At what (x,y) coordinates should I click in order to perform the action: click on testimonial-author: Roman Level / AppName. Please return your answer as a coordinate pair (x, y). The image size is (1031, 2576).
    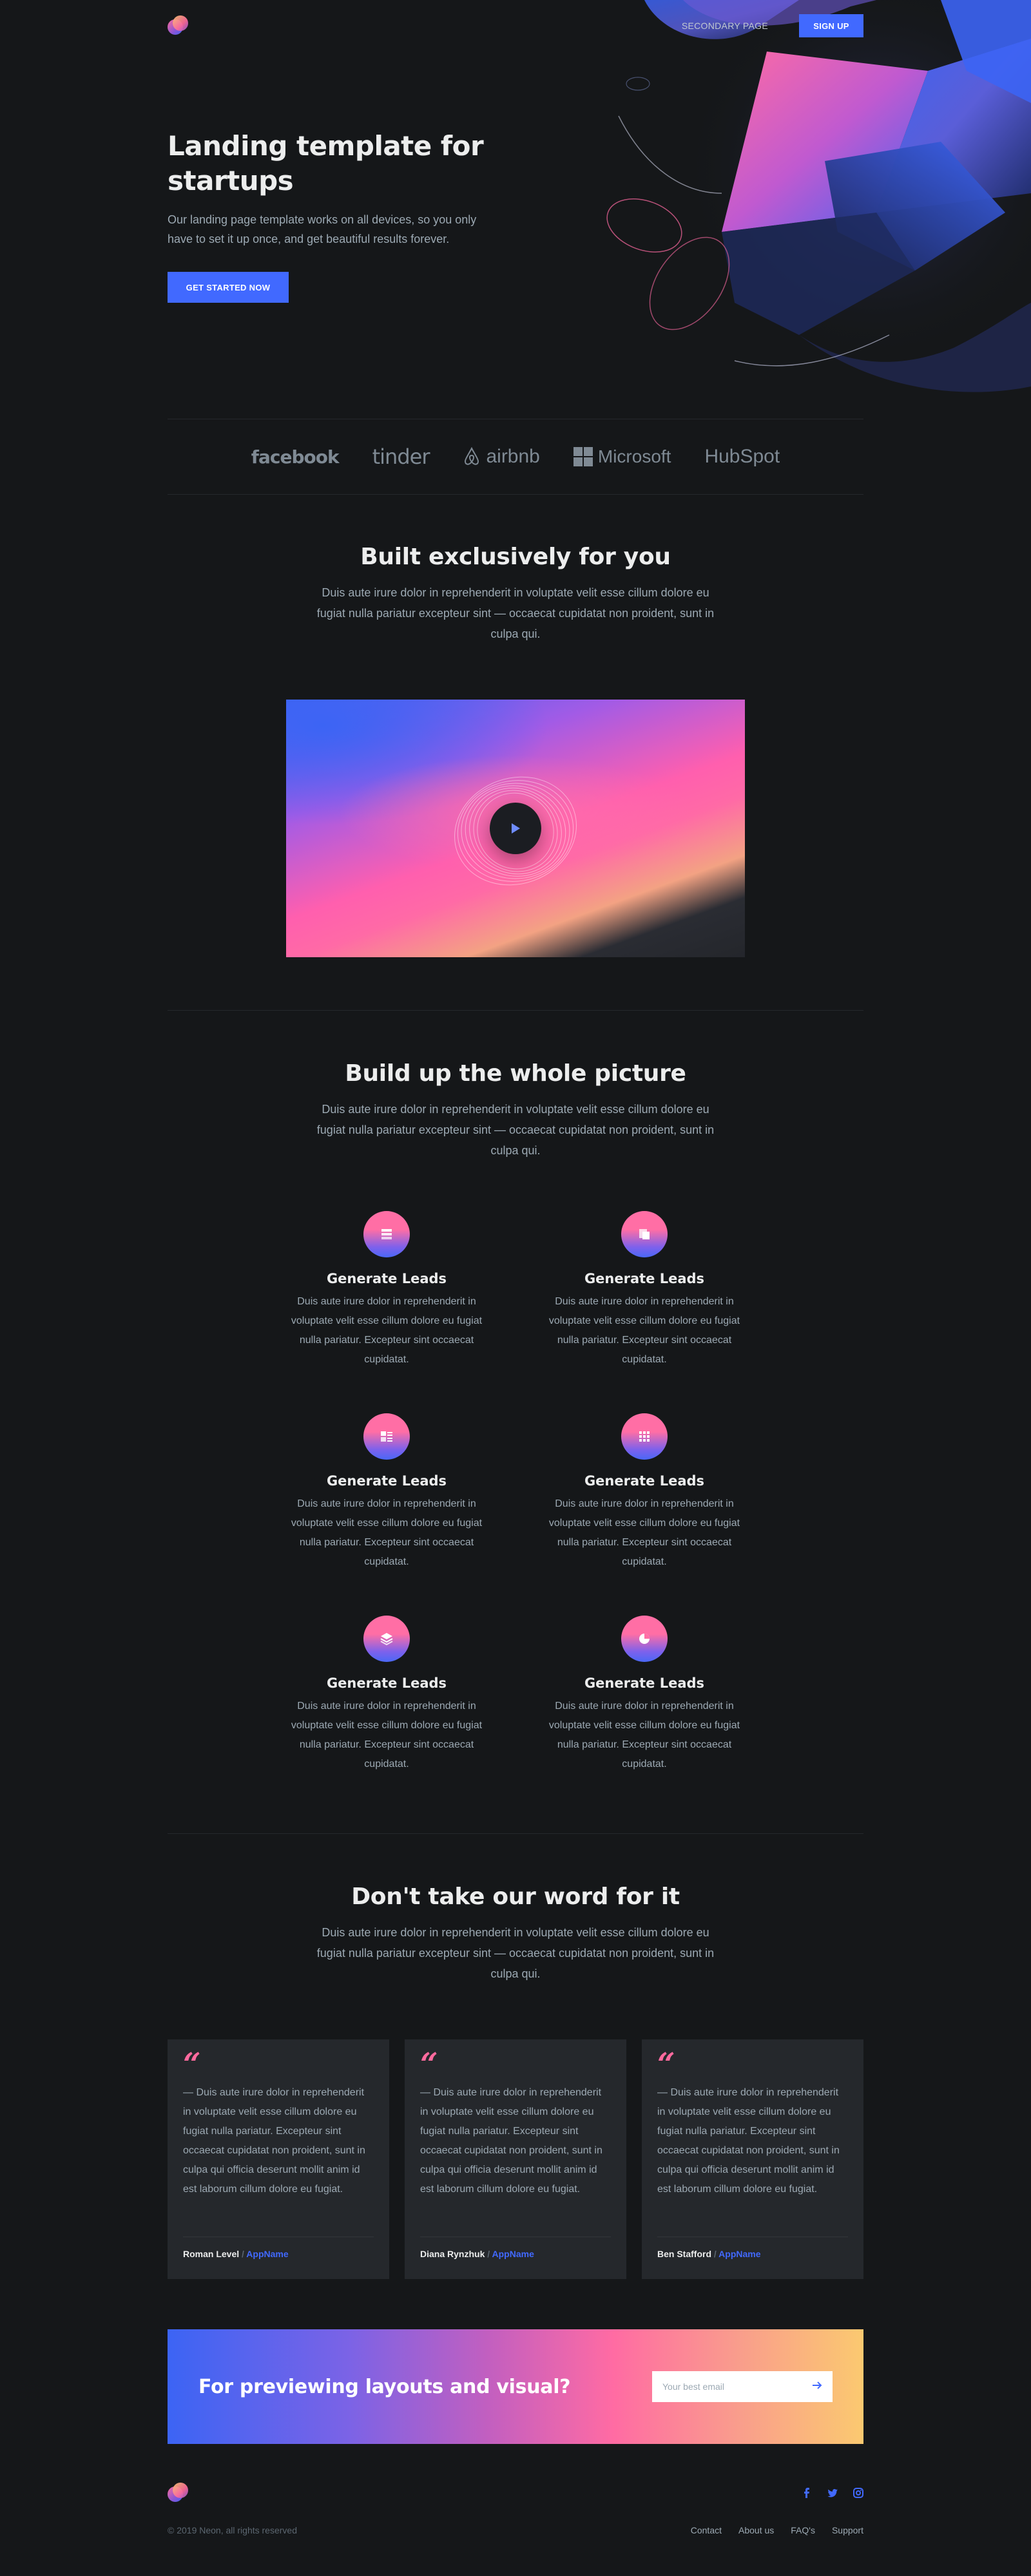
    Looking at the image, I should click on (278, 2248).